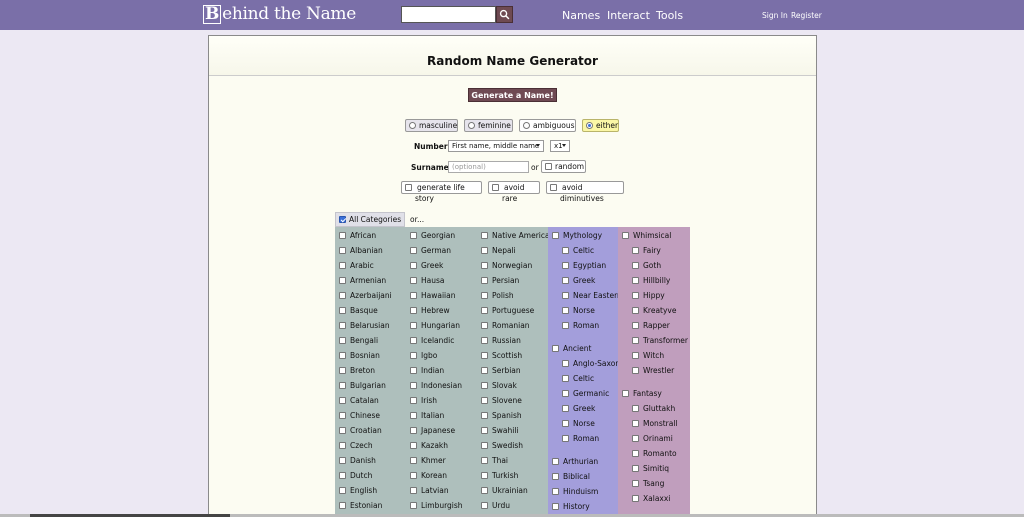 Image resolution: width=1024 pixels, height=517 pixels. What do you see at coordinates (342, 219) in the screenshot?
I see `checkbox-checked-icon` at bounding box center [342, 219].